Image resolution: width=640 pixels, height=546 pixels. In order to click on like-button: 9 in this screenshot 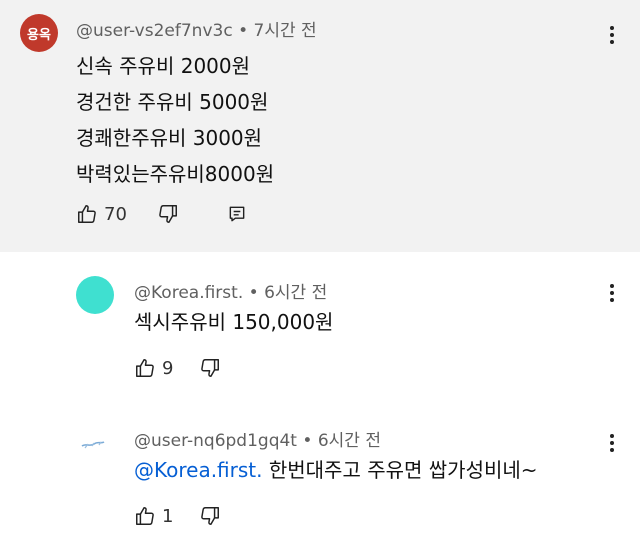, I will do `click(153, 368)`.